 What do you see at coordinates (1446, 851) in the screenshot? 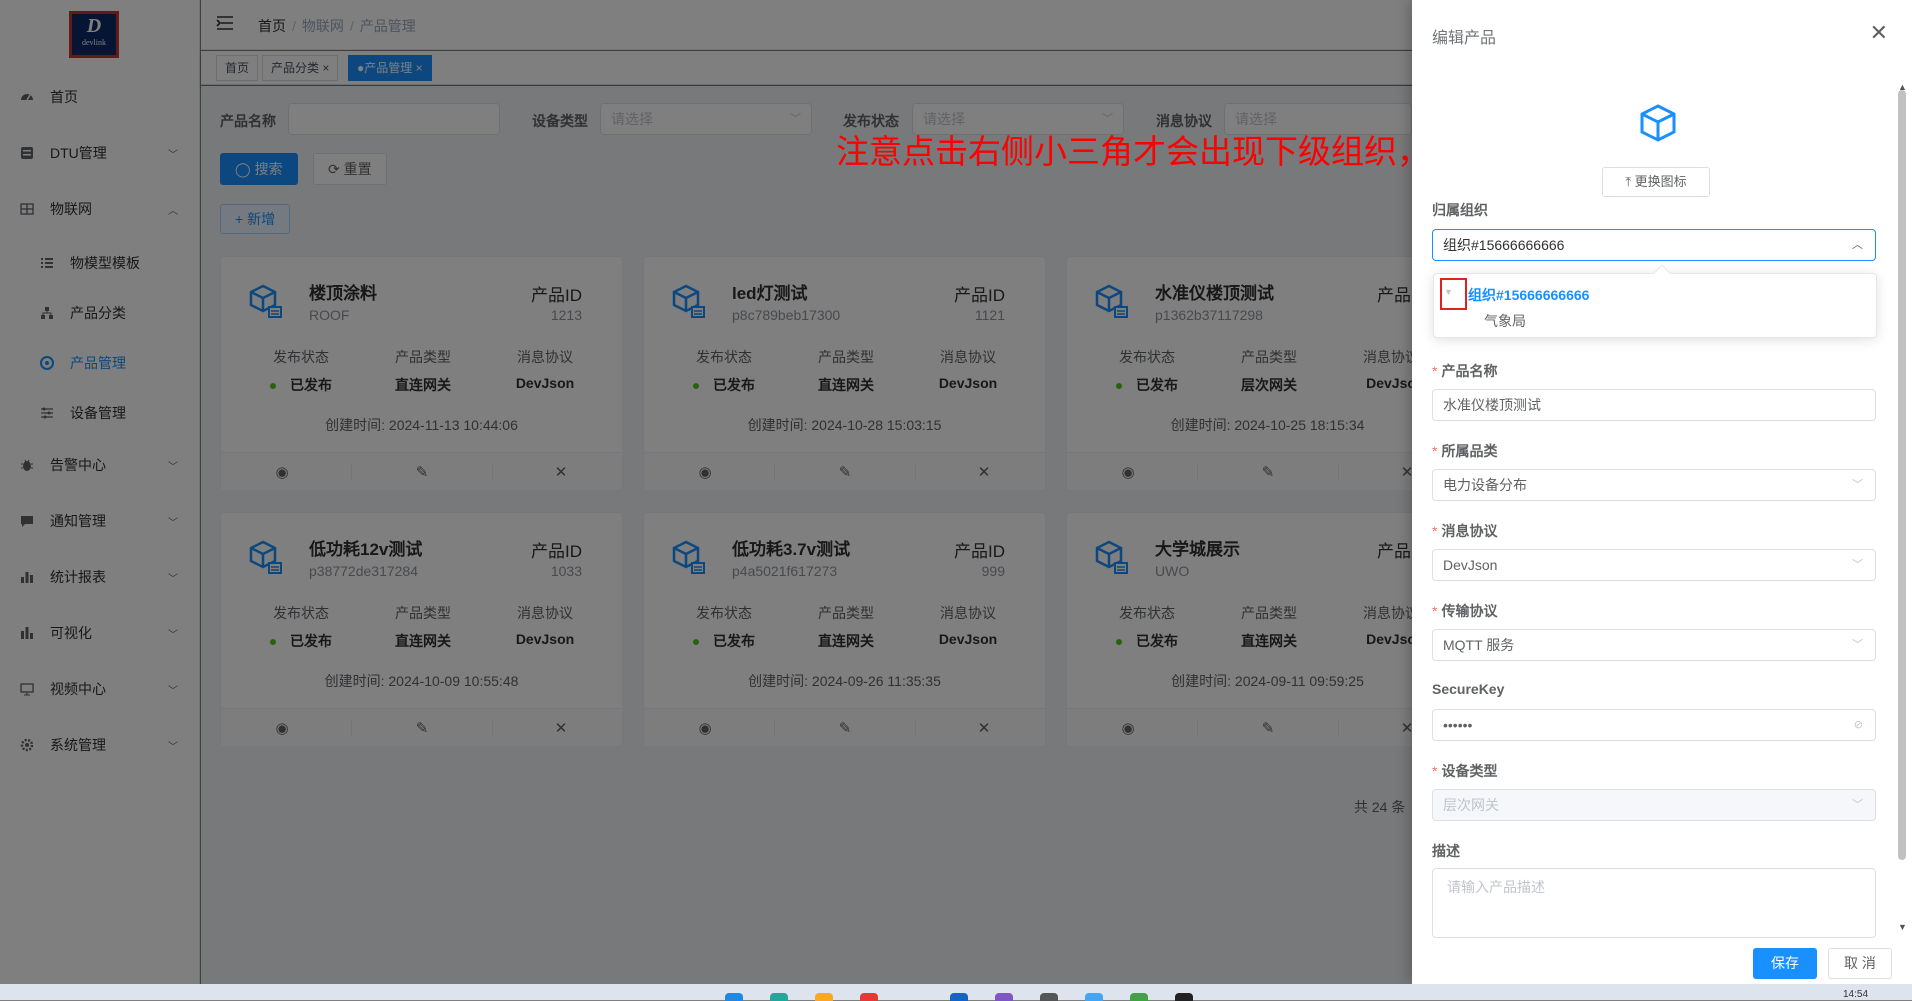
I see `description-label: 描述` at bounding box center [1446, 851].